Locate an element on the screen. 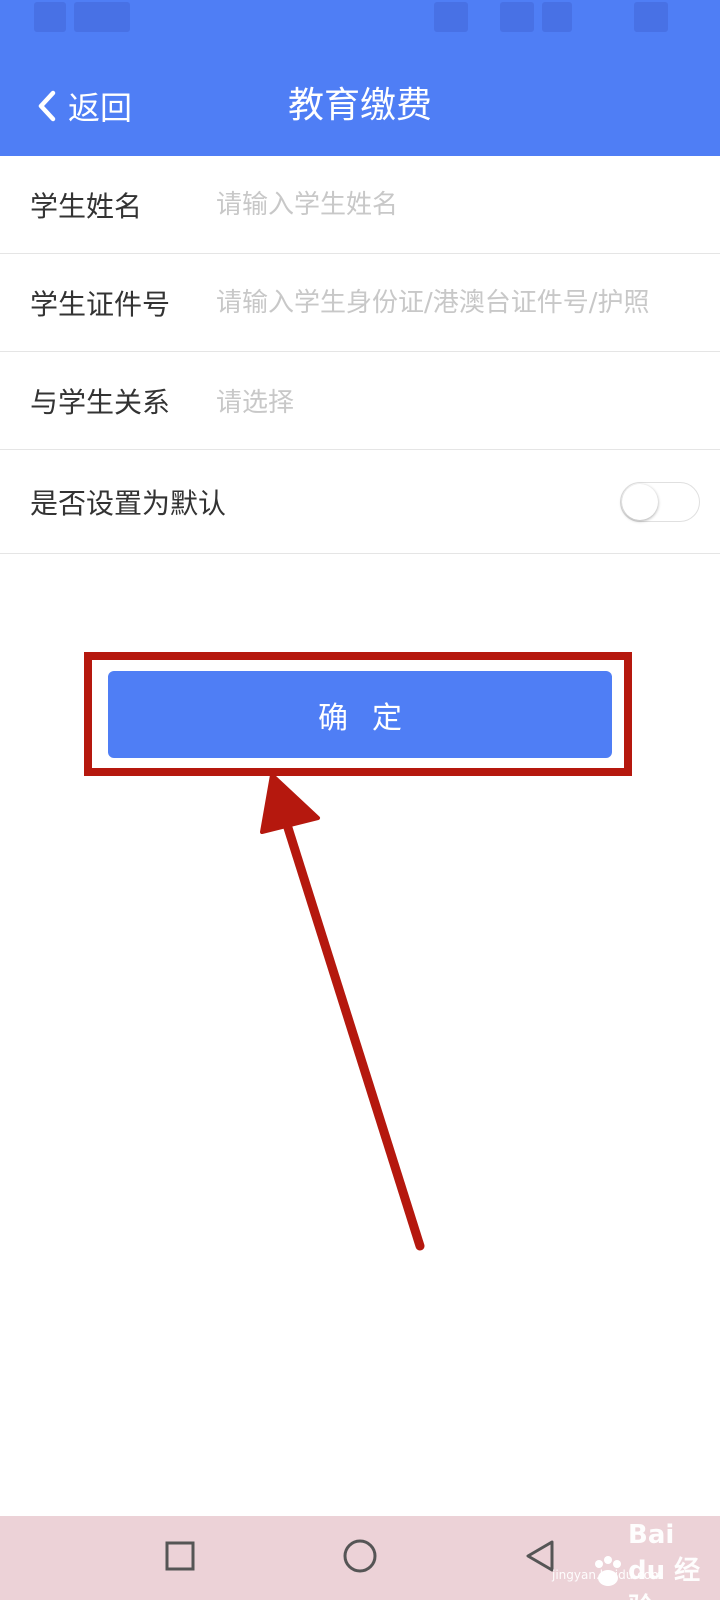  annotation-arrow is located at coordinates (342, 1012).